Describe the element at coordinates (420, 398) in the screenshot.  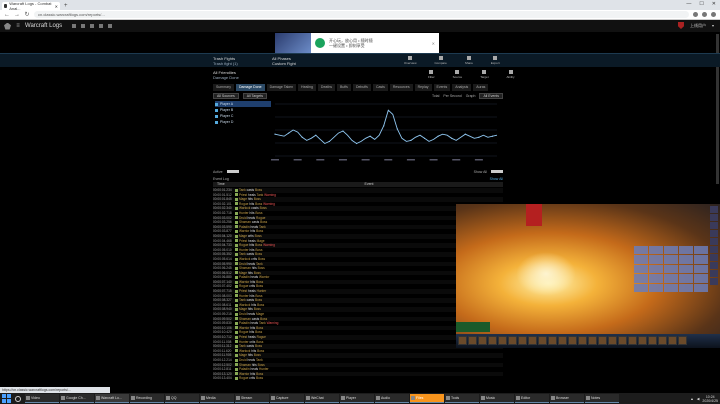
I see `taskbar-item-label: Files` at that location.